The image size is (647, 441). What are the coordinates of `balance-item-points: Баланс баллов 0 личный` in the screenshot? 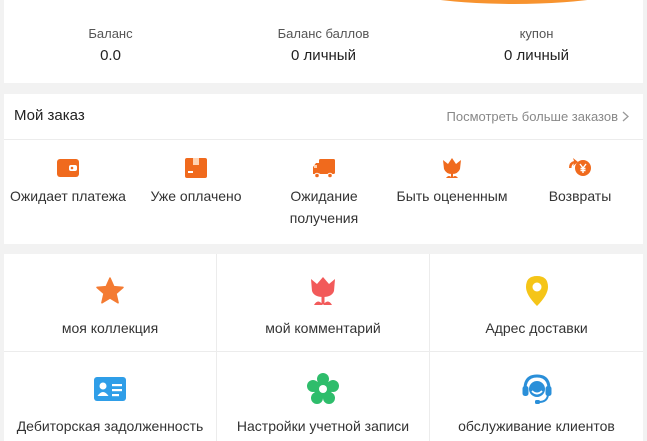 It's located at (323, 46).